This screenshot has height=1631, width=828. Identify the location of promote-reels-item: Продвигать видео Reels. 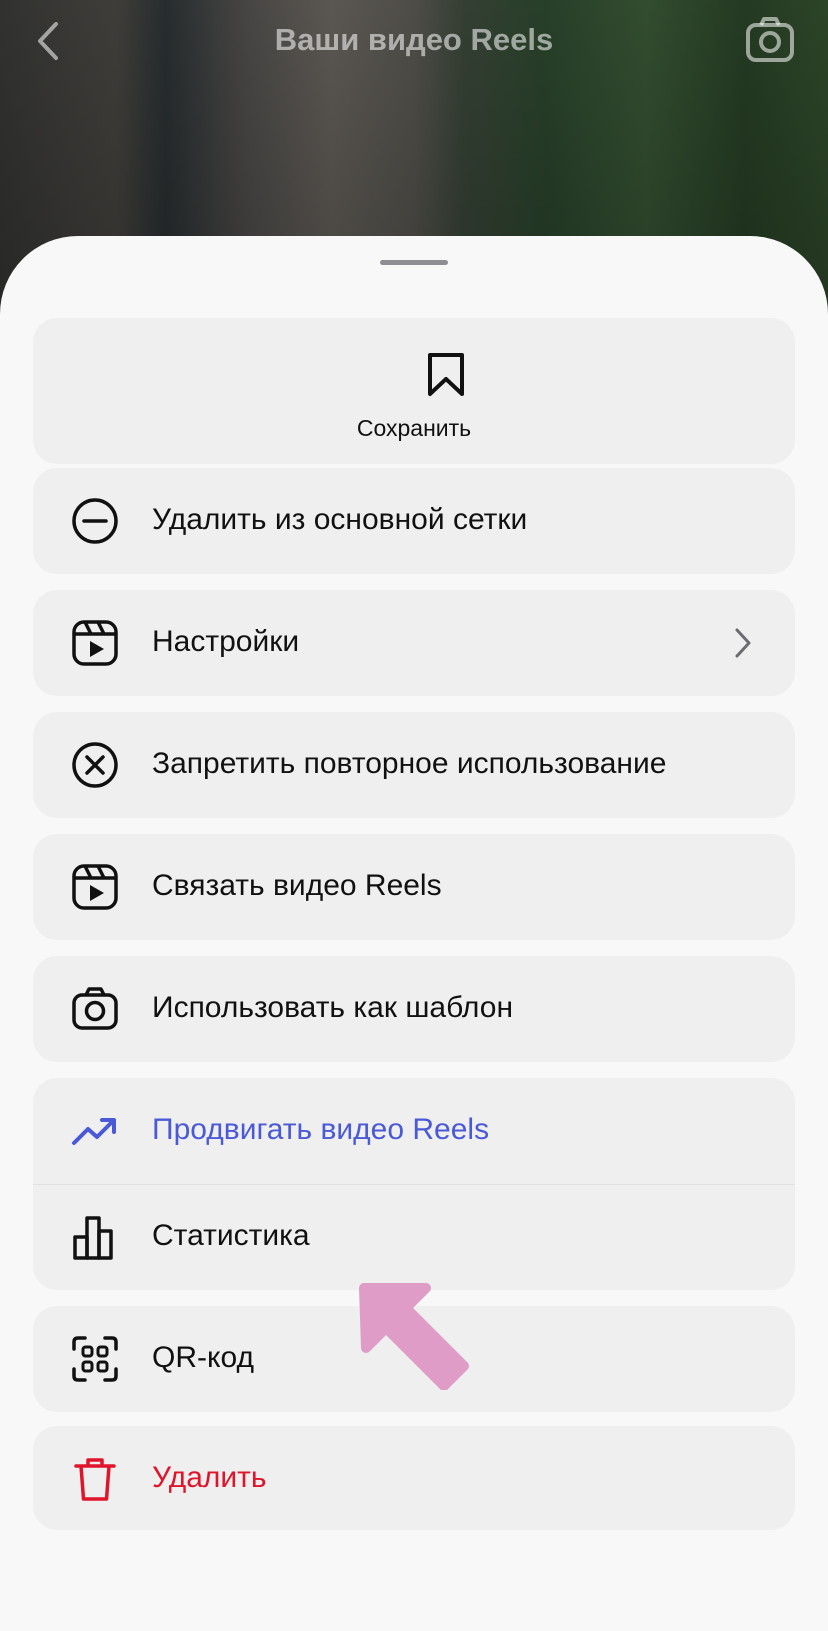
(414, 1131).